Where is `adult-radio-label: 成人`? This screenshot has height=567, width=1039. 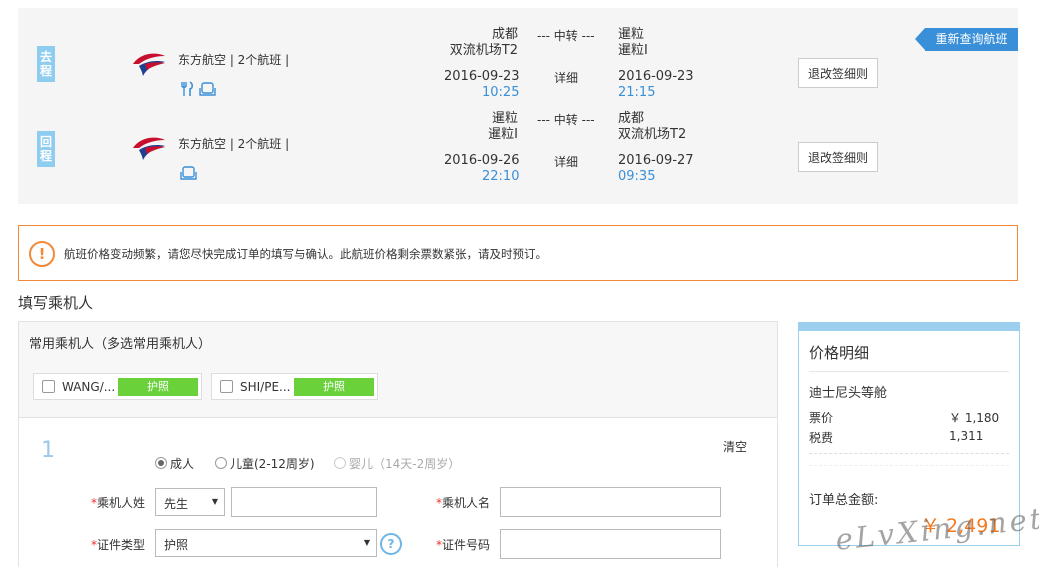
adult-radio-label: 成人 is located at coordinates (182, 464).